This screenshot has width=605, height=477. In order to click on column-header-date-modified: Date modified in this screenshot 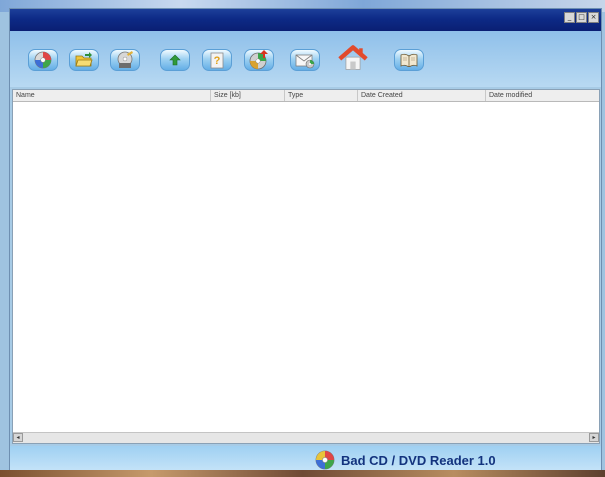, I will do `click(542, 95)`.